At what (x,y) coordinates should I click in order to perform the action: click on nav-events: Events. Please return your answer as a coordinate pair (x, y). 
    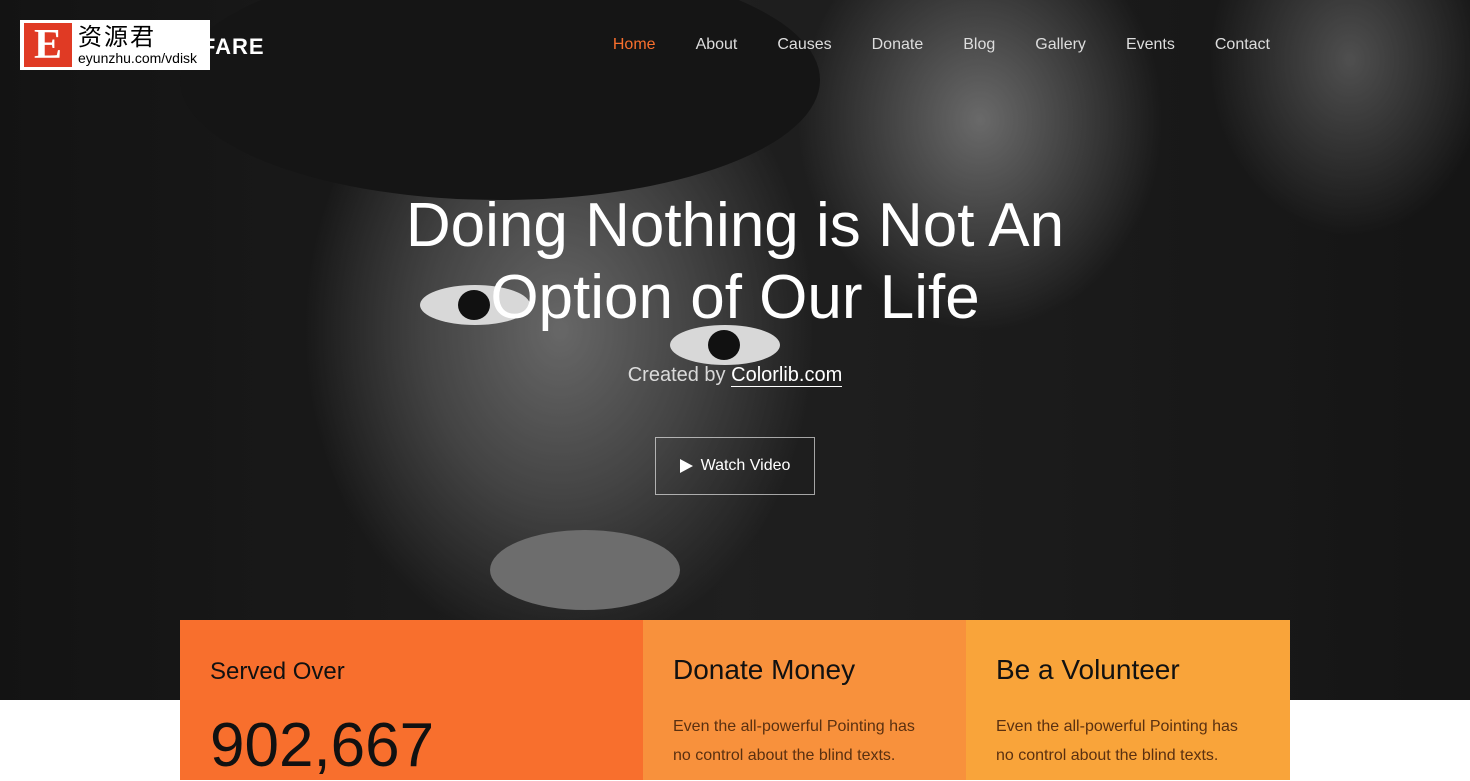
    Looking at the image, I should click on (1150, 45).